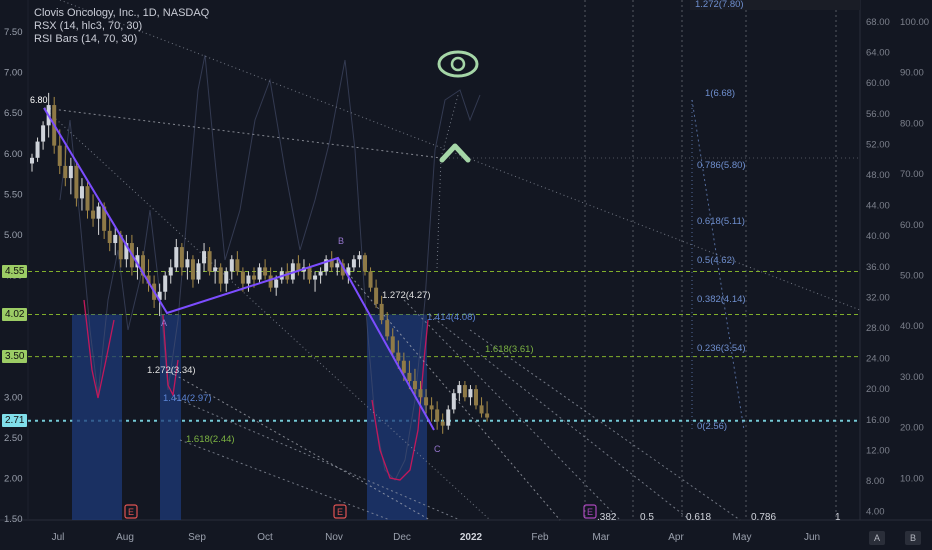  What do you see at coordinates (721, 348) in the screenshot?
I see `fib-retracement-label-7: 0.236(3.54)` at bounding box center [721, 348].